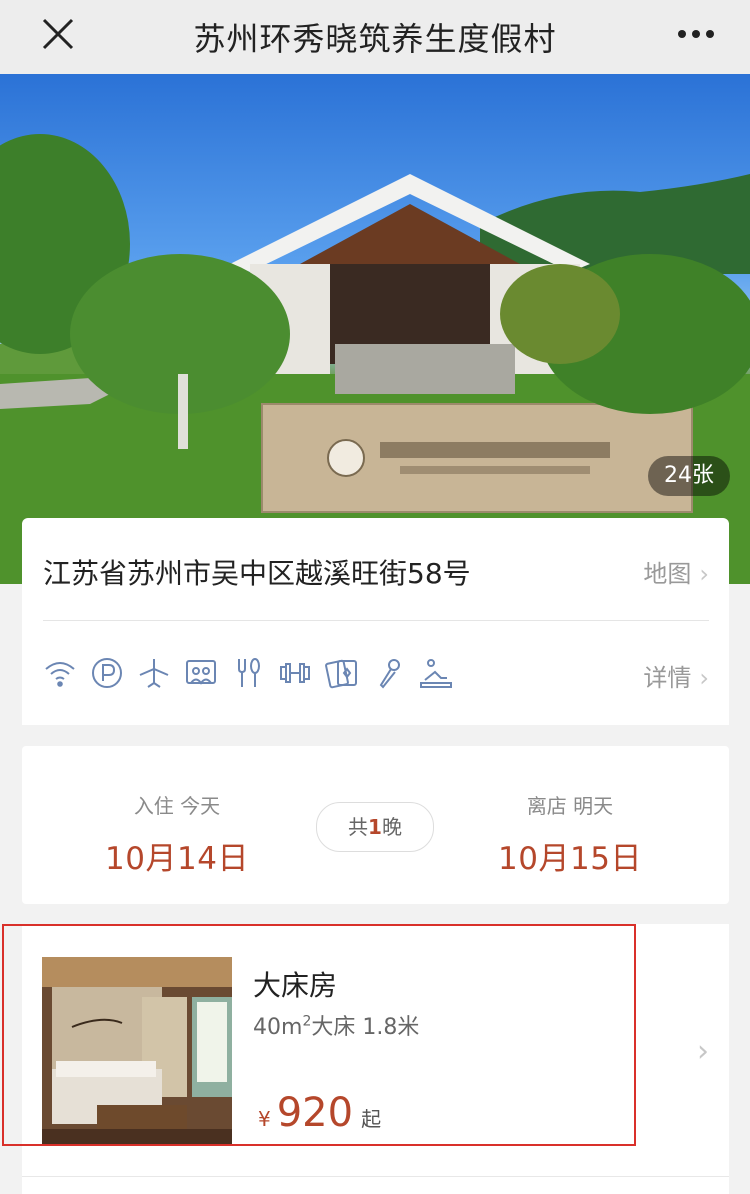 The height and width of the screenshot is (1194, 750). What do you see at coordinates (436, 673) in the screenshot?
I see `spa-icon` at bounding box center [436, 673].